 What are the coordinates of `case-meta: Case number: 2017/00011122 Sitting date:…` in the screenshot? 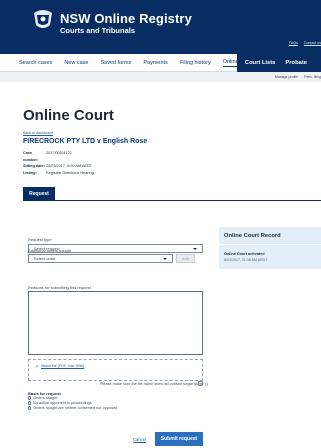 It's located at (58, 163).